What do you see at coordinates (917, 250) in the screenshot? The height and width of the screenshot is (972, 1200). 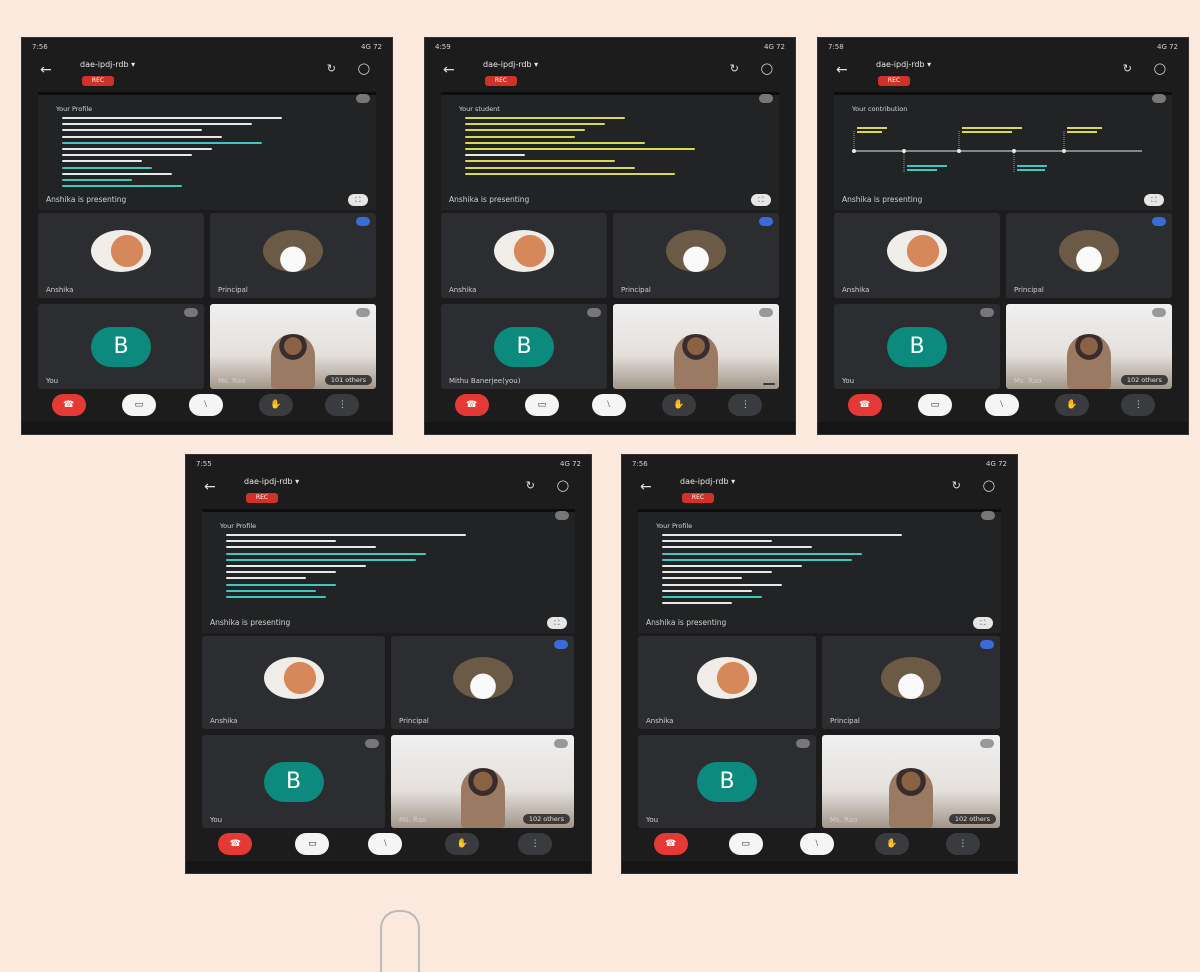 I see `avatar` at bounding box center [917, 250].